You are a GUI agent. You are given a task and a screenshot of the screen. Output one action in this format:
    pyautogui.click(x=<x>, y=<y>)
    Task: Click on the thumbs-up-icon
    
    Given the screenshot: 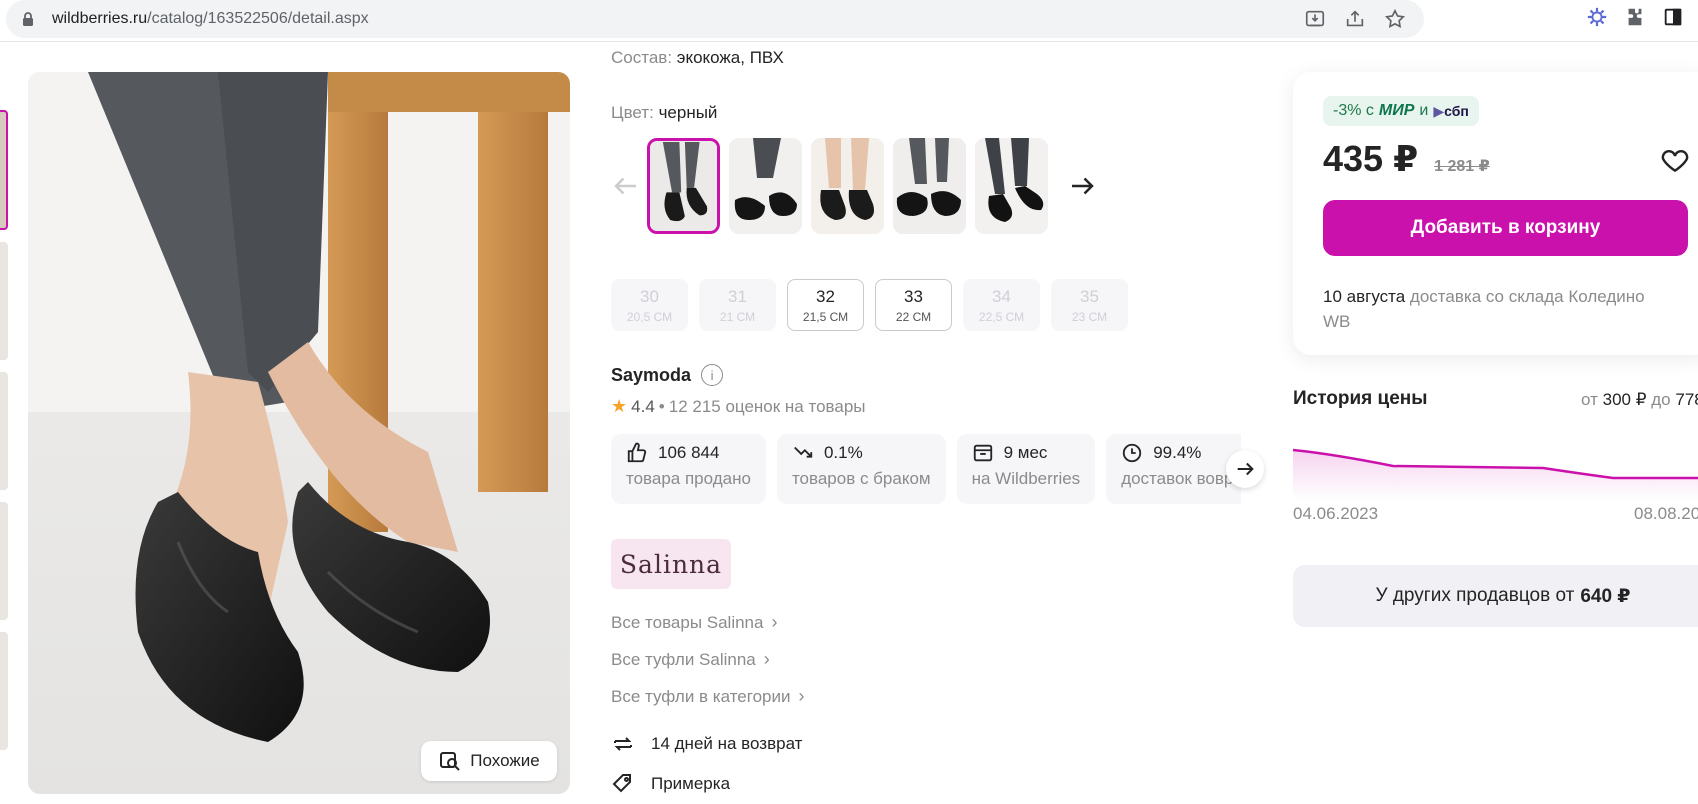 What is the action you would take?
    pyautogui.click(x=637, y=452)
    